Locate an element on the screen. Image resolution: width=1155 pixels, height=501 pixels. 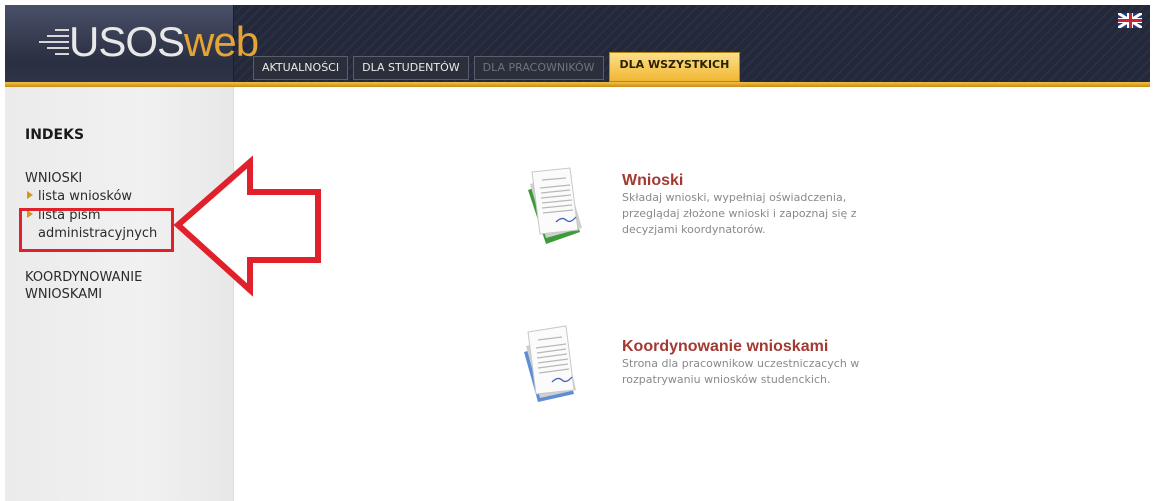
tab-dla-studentow: DLA STUDENTÓW is located at coordinates (411, 68).